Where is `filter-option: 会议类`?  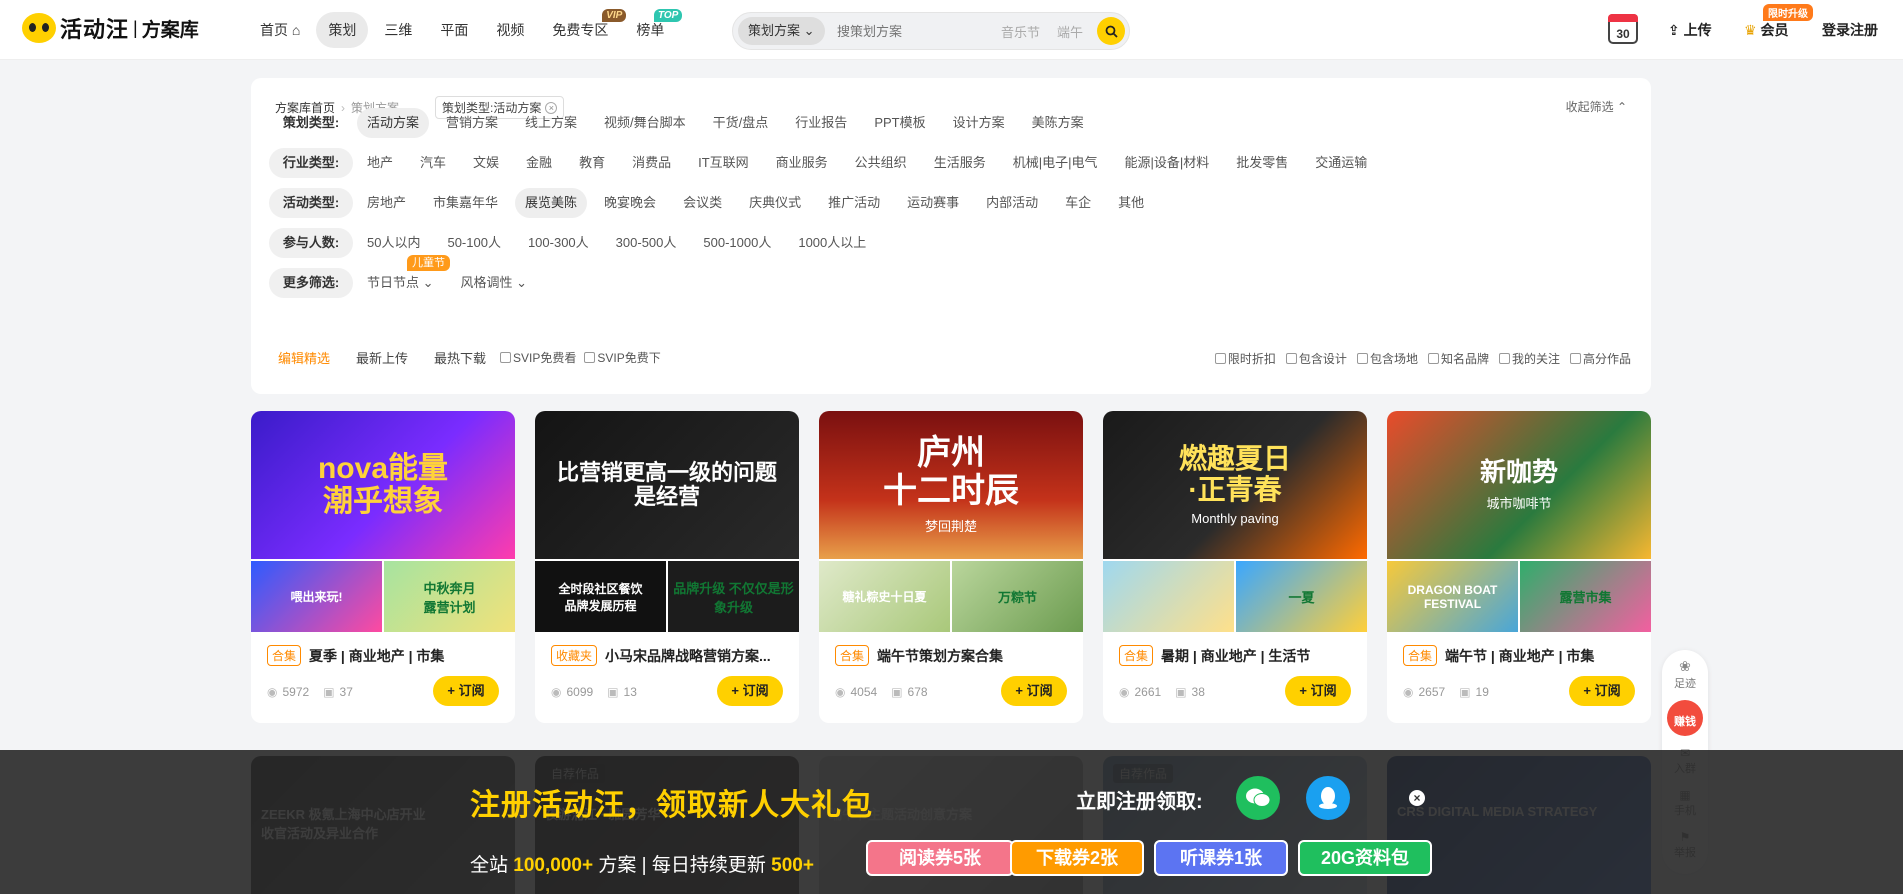 filter-option: 会议类 is located at coordinates (702, 203).